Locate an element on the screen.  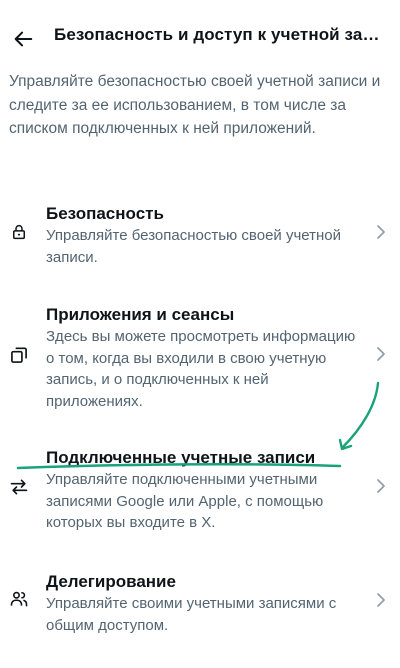
arrow-left-icon is located at coordinates (23, 39).